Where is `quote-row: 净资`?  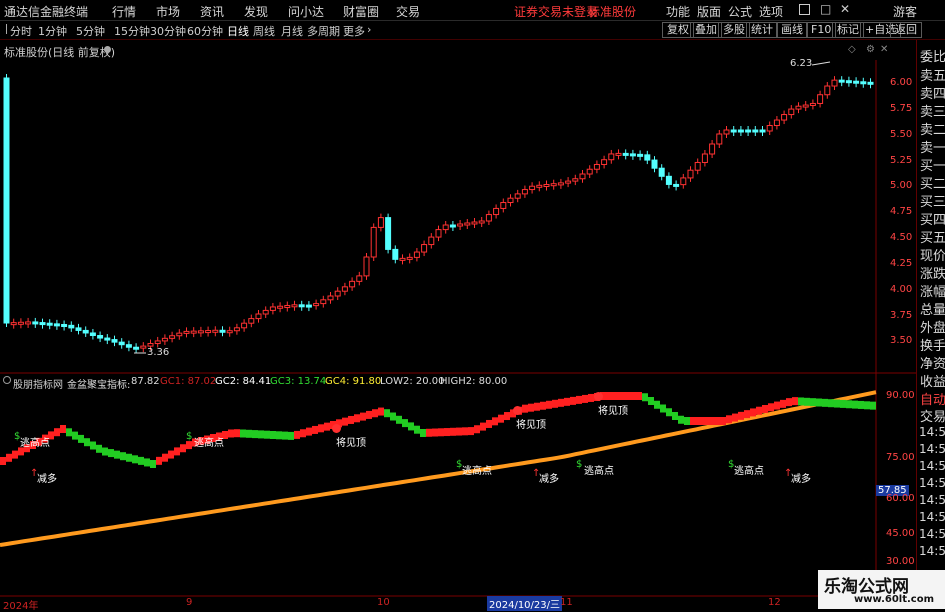 quote-row: 净资 is located at coordinates (932, 362).